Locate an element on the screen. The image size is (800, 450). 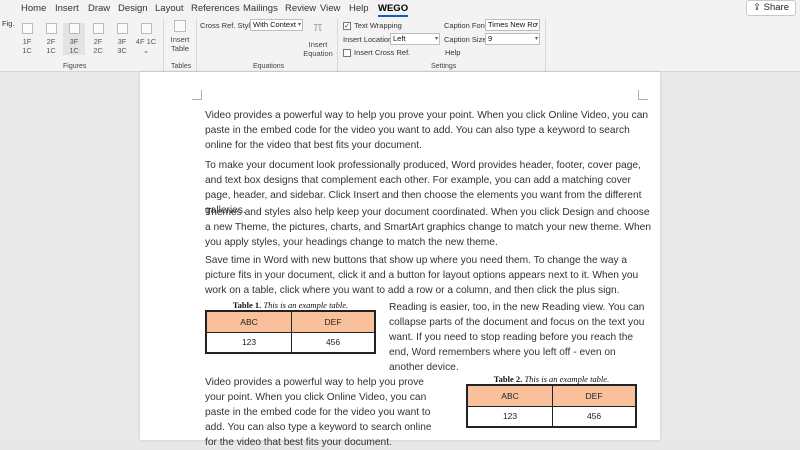
pi-icon: π is located at coordinates (318, 26).